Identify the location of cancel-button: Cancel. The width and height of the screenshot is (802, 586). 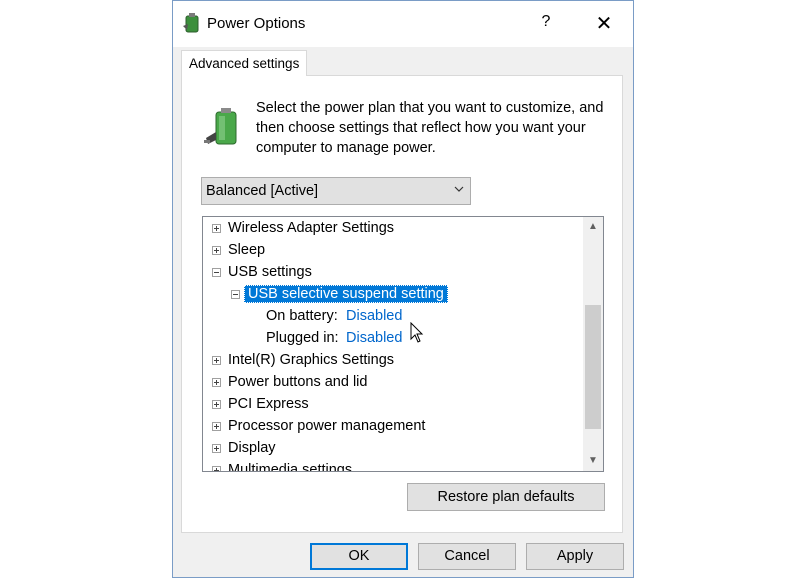
(467, 556).